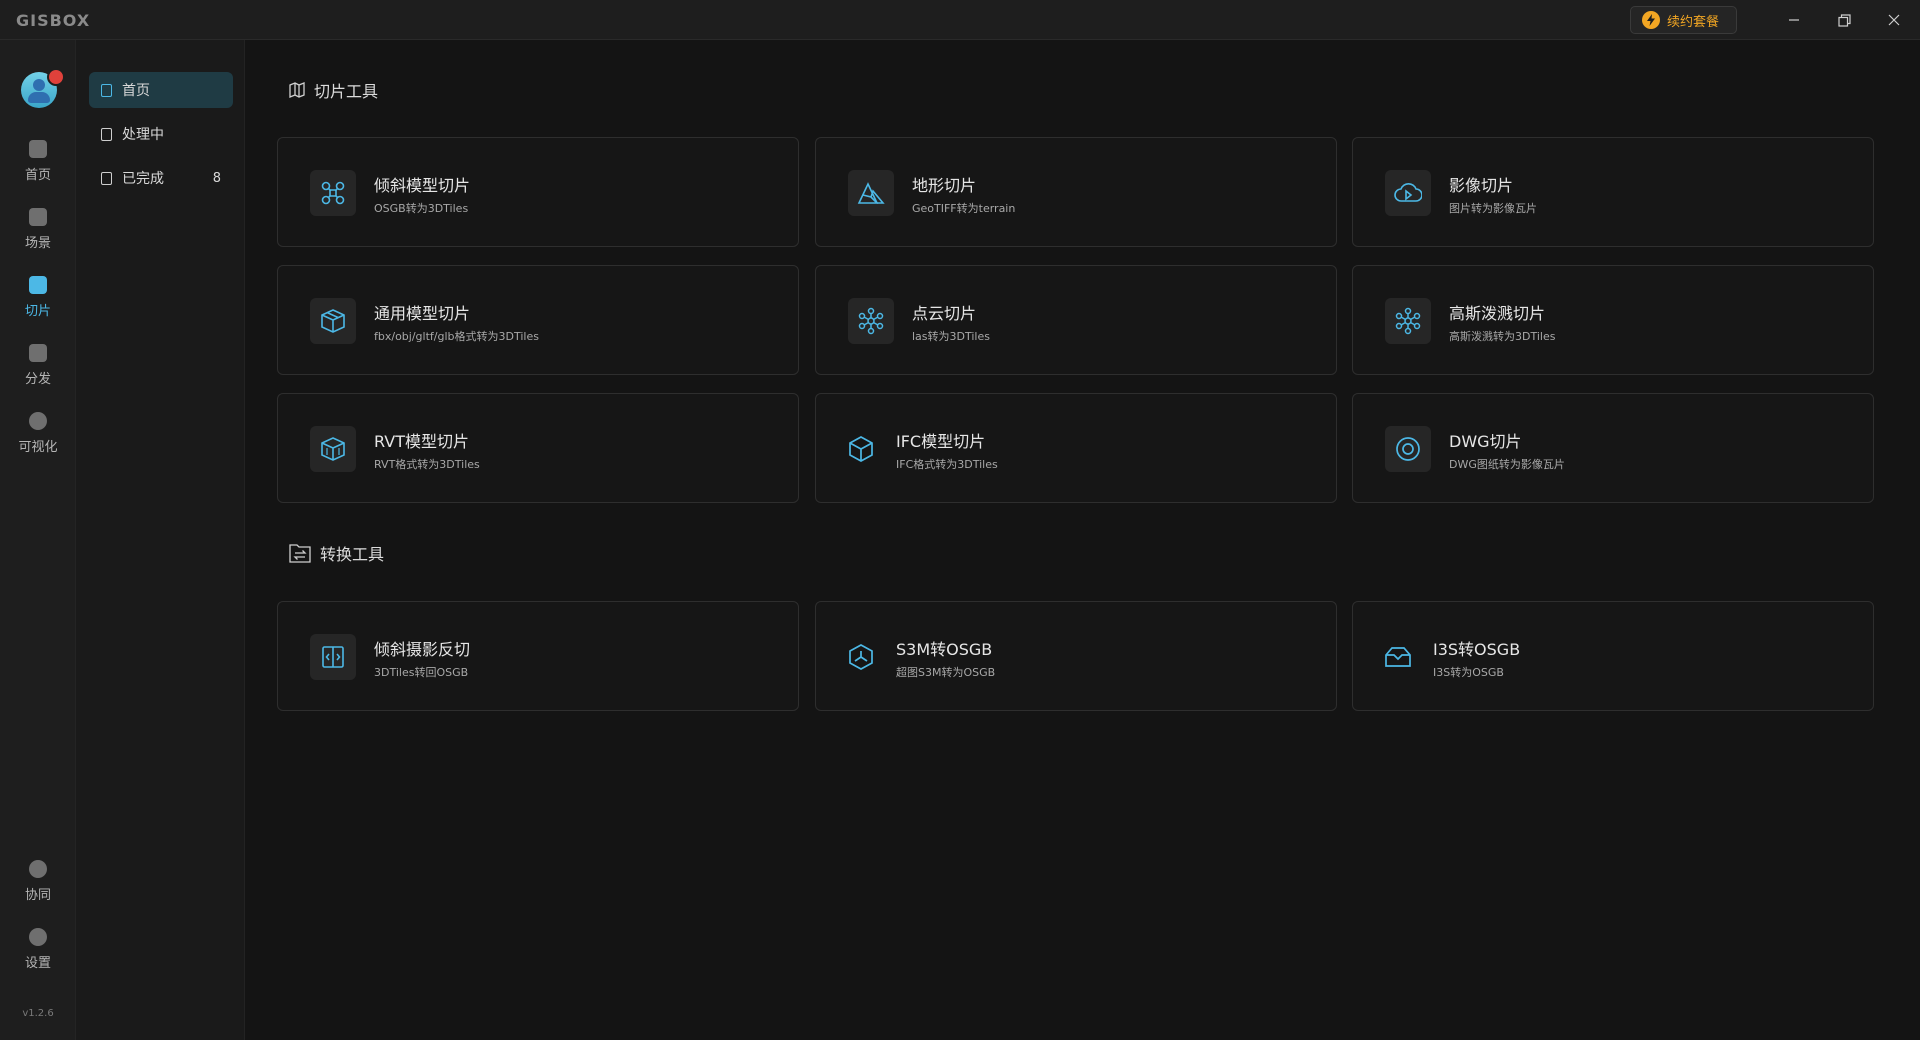  I want to click on cloud-play-icon, so click(1408, 192).